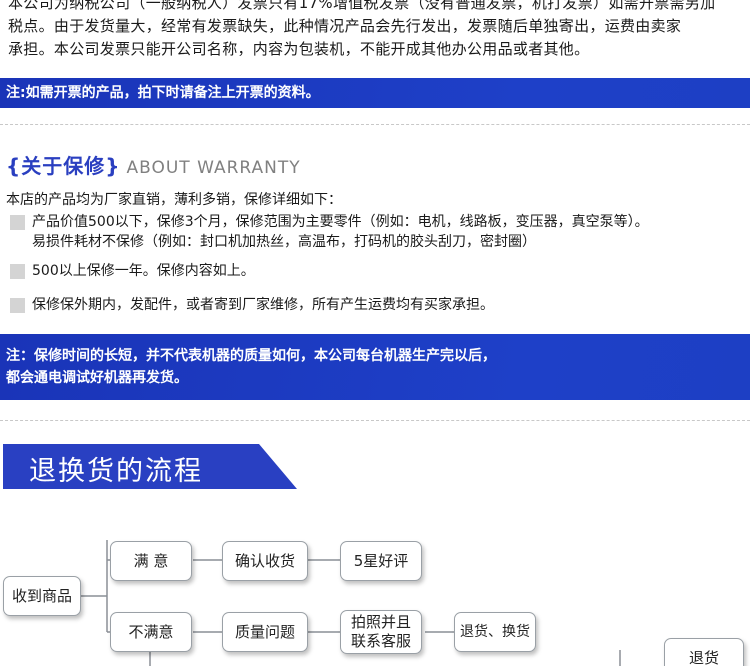  Describe the element at coordinates (265, 632) in the screenshot. I see `flow-node-quality-issue: 质量问题` at that location.